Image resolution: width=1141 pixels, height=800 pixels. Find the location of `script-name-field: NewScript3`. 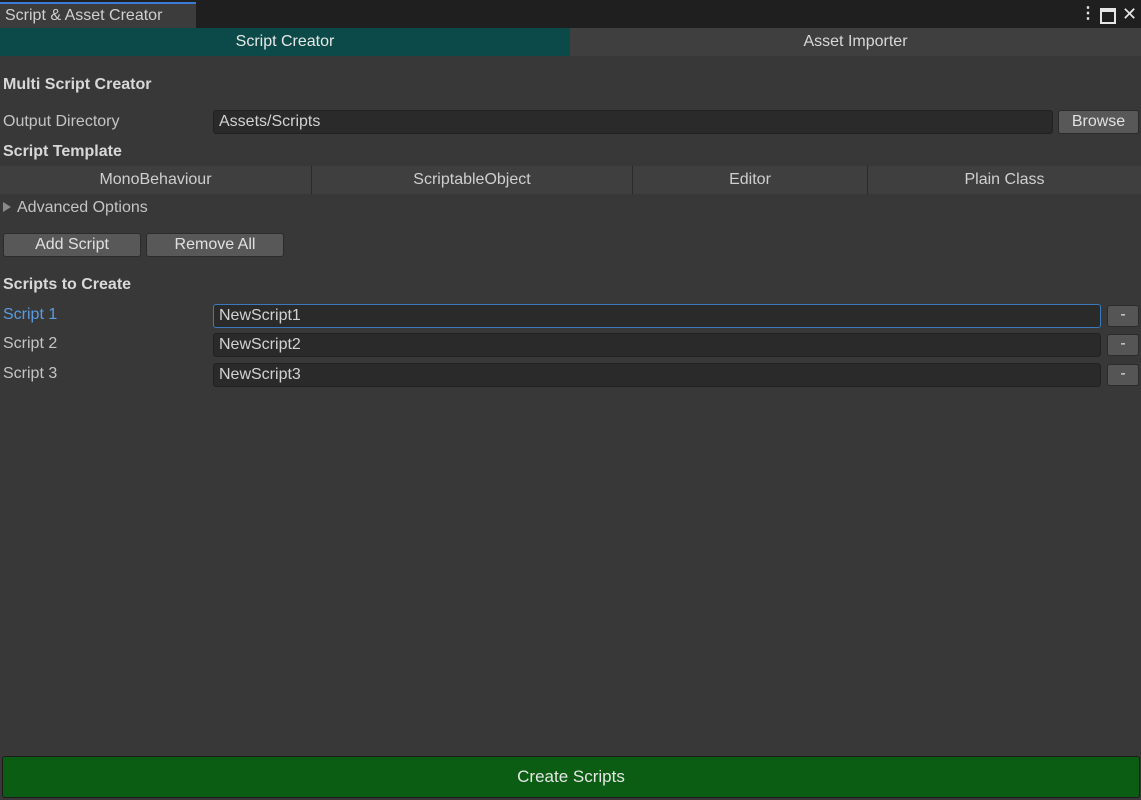

script-name-field: NewScript3 is located at coordinates (657, 375).